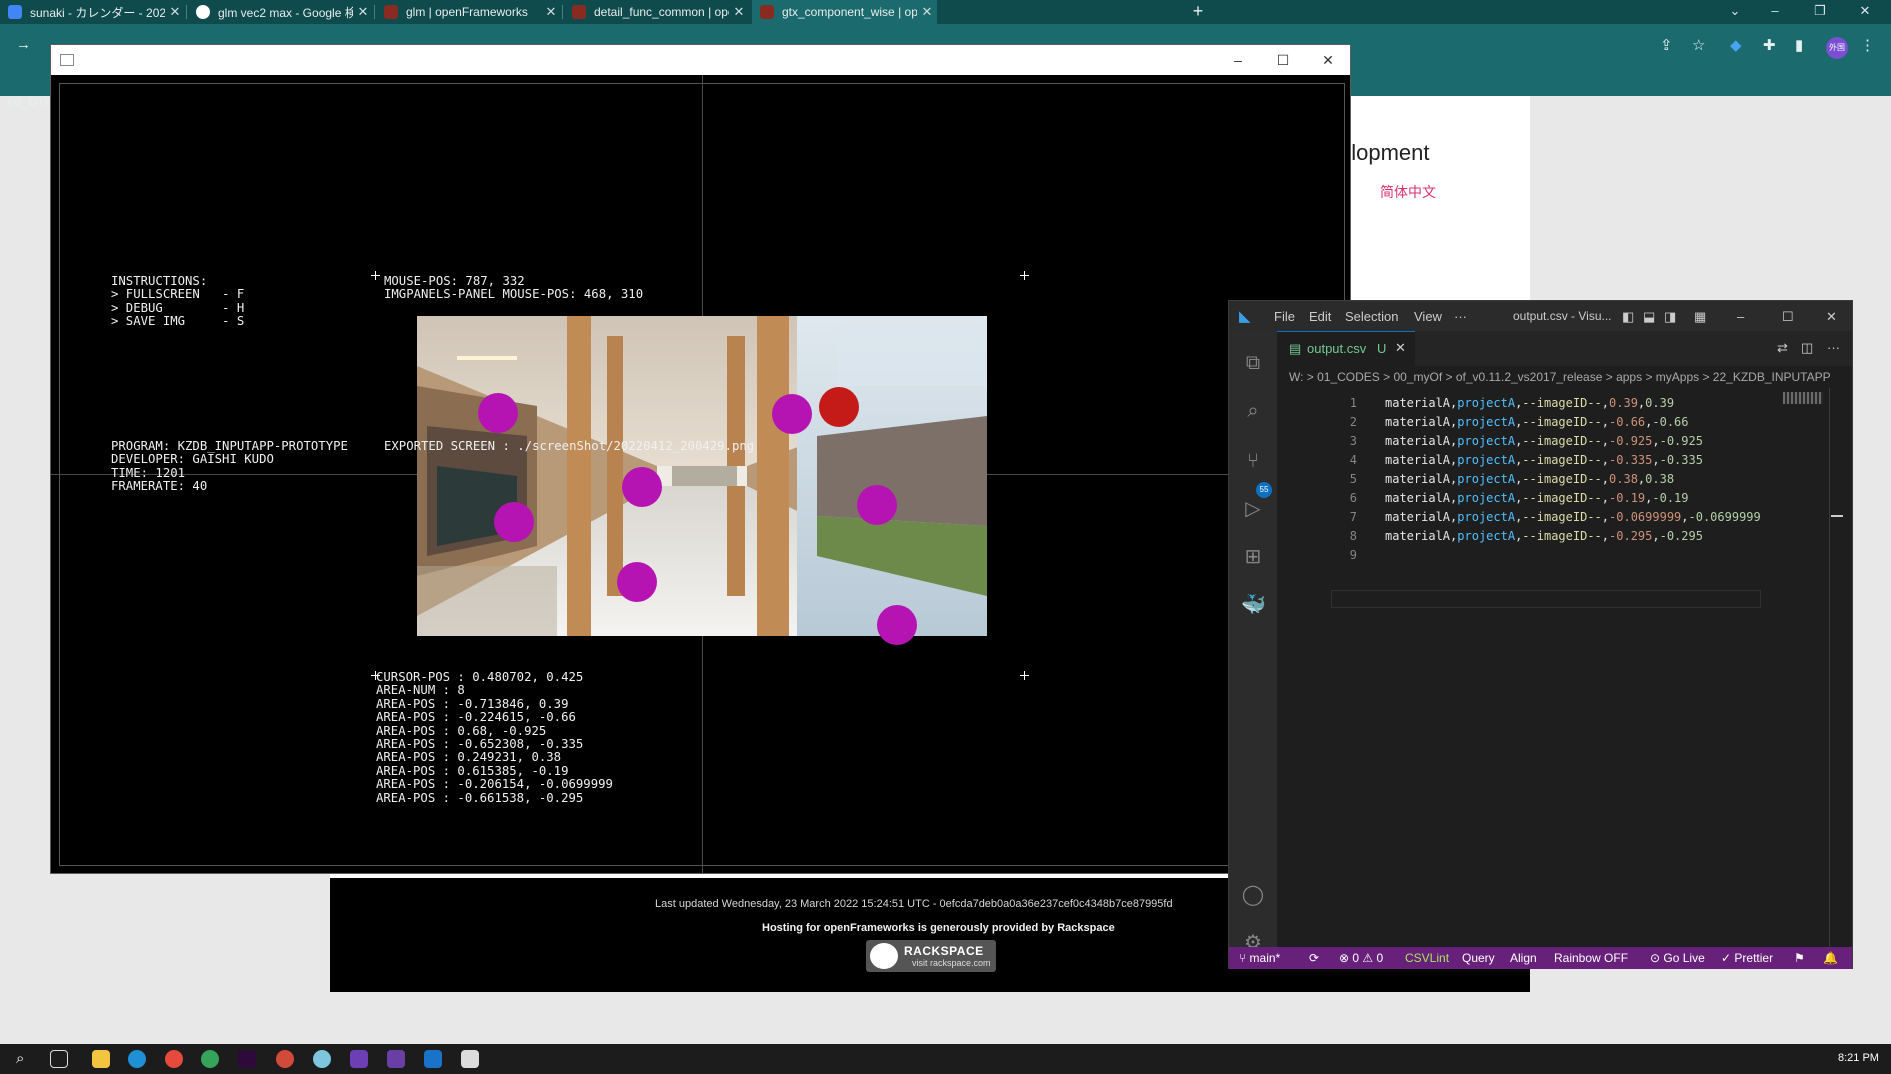 The width and height of the screenshot is (1891, 1074). What do you see at coordinates (285, 1059) in the screenshot?
I see `chrome-profile-icon` at bounding box center [285, 1059].